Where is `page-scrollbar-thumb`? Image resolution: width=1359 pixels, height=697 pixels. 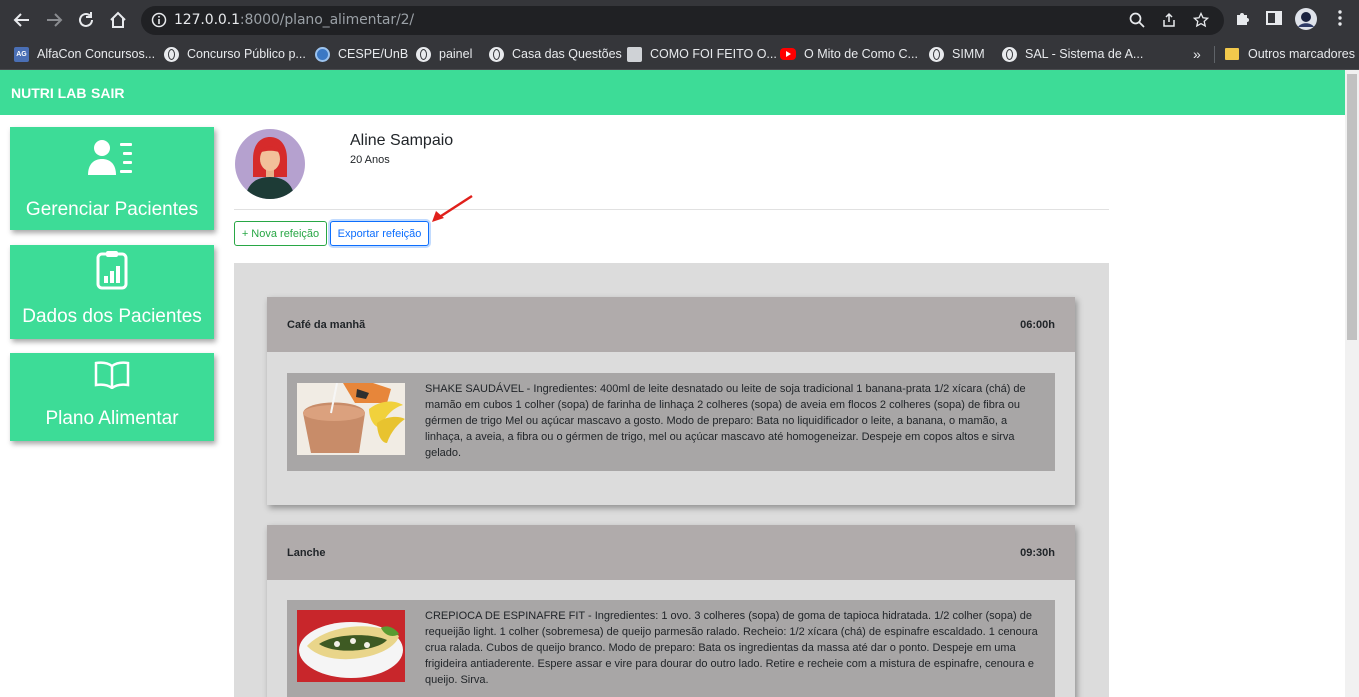 page-scrollbar-thumb is located at coordinates (1352, 207).